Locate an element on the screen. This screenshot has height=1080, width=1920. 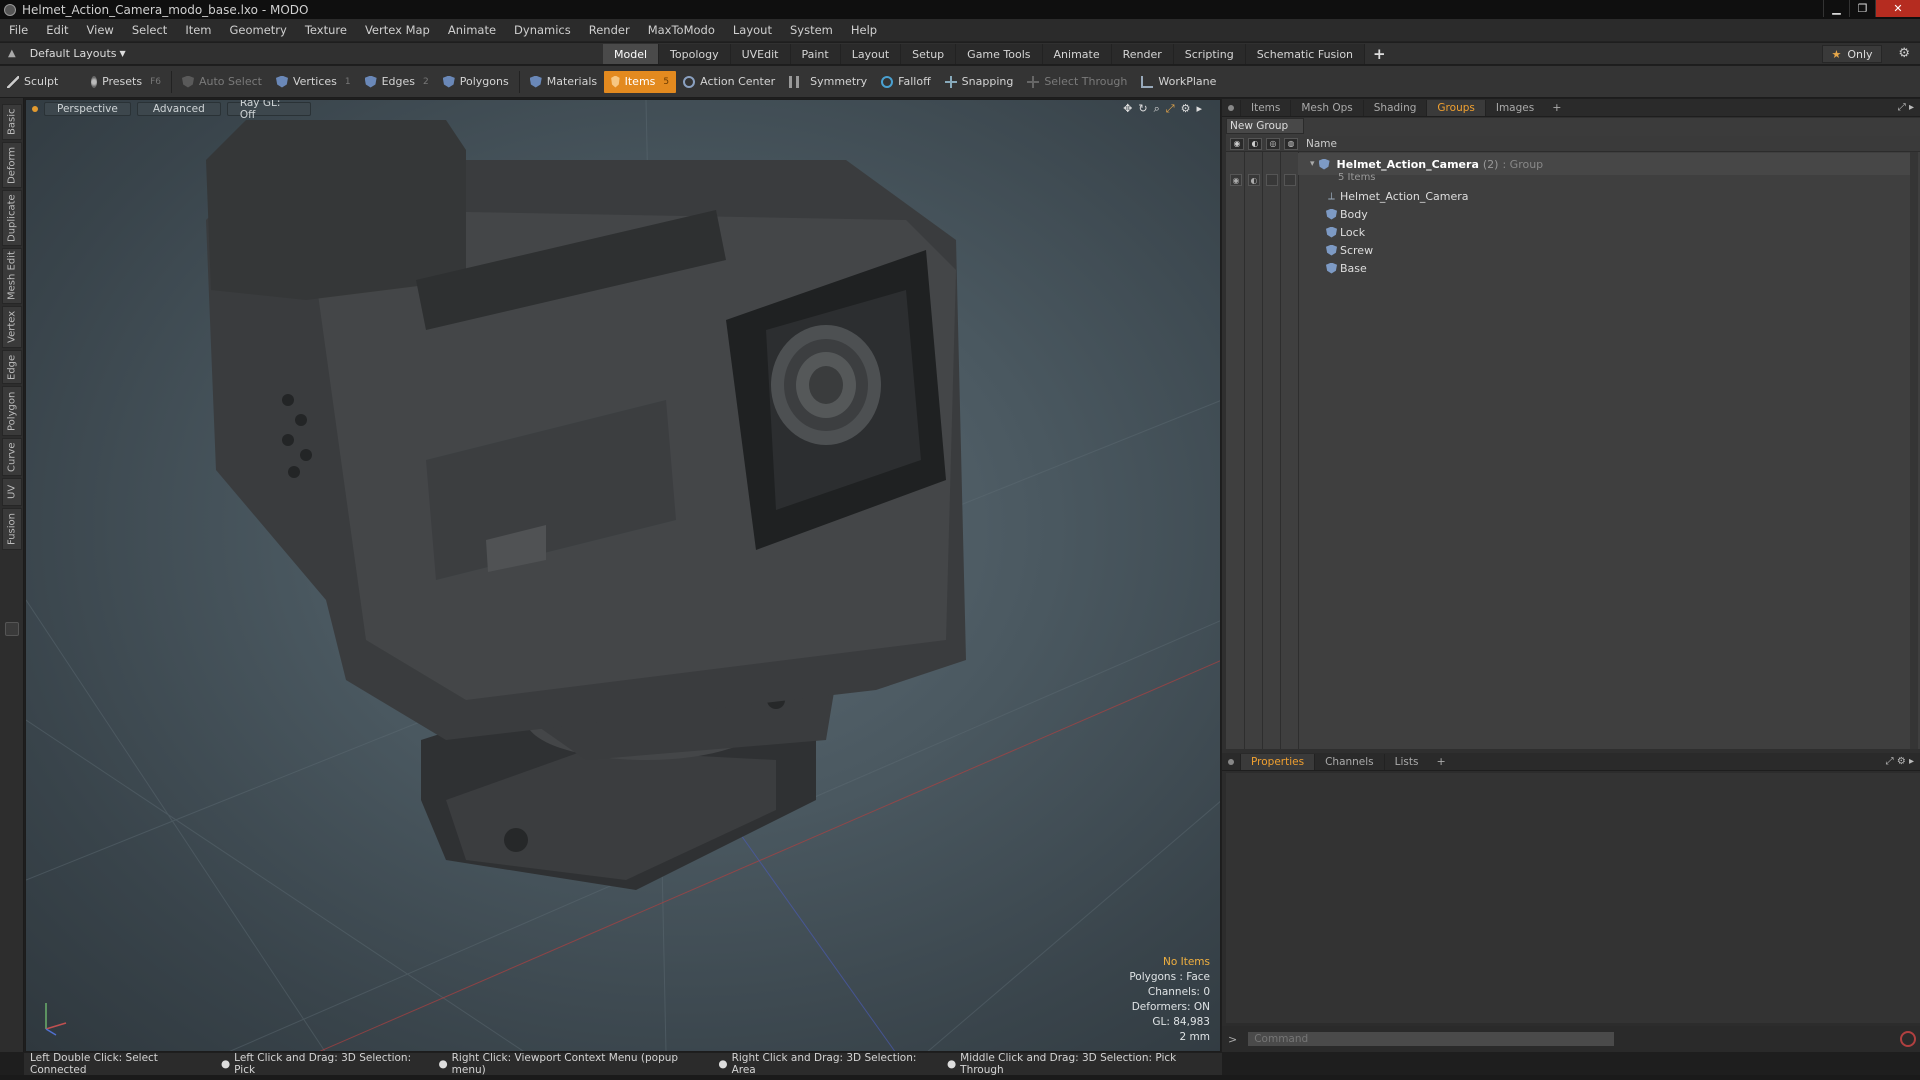
rotate-icon: ↻ is located at coordinates (1142, 109).